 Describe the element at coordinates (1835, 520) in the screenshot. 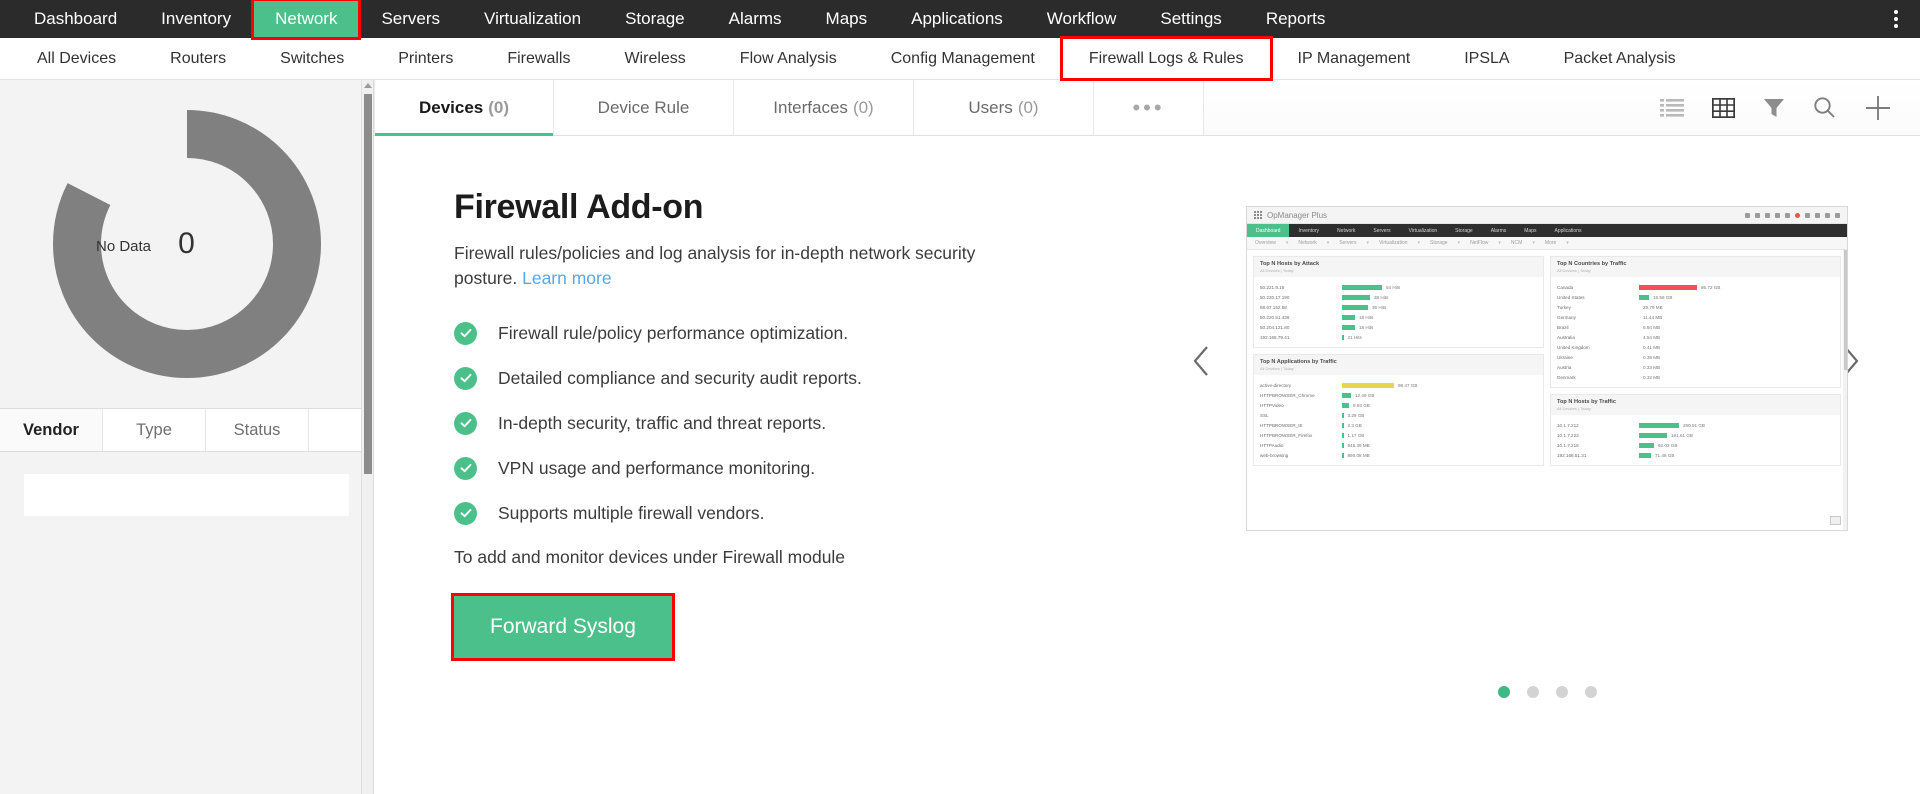

I see `preview-resize-handle-icon` at that location.